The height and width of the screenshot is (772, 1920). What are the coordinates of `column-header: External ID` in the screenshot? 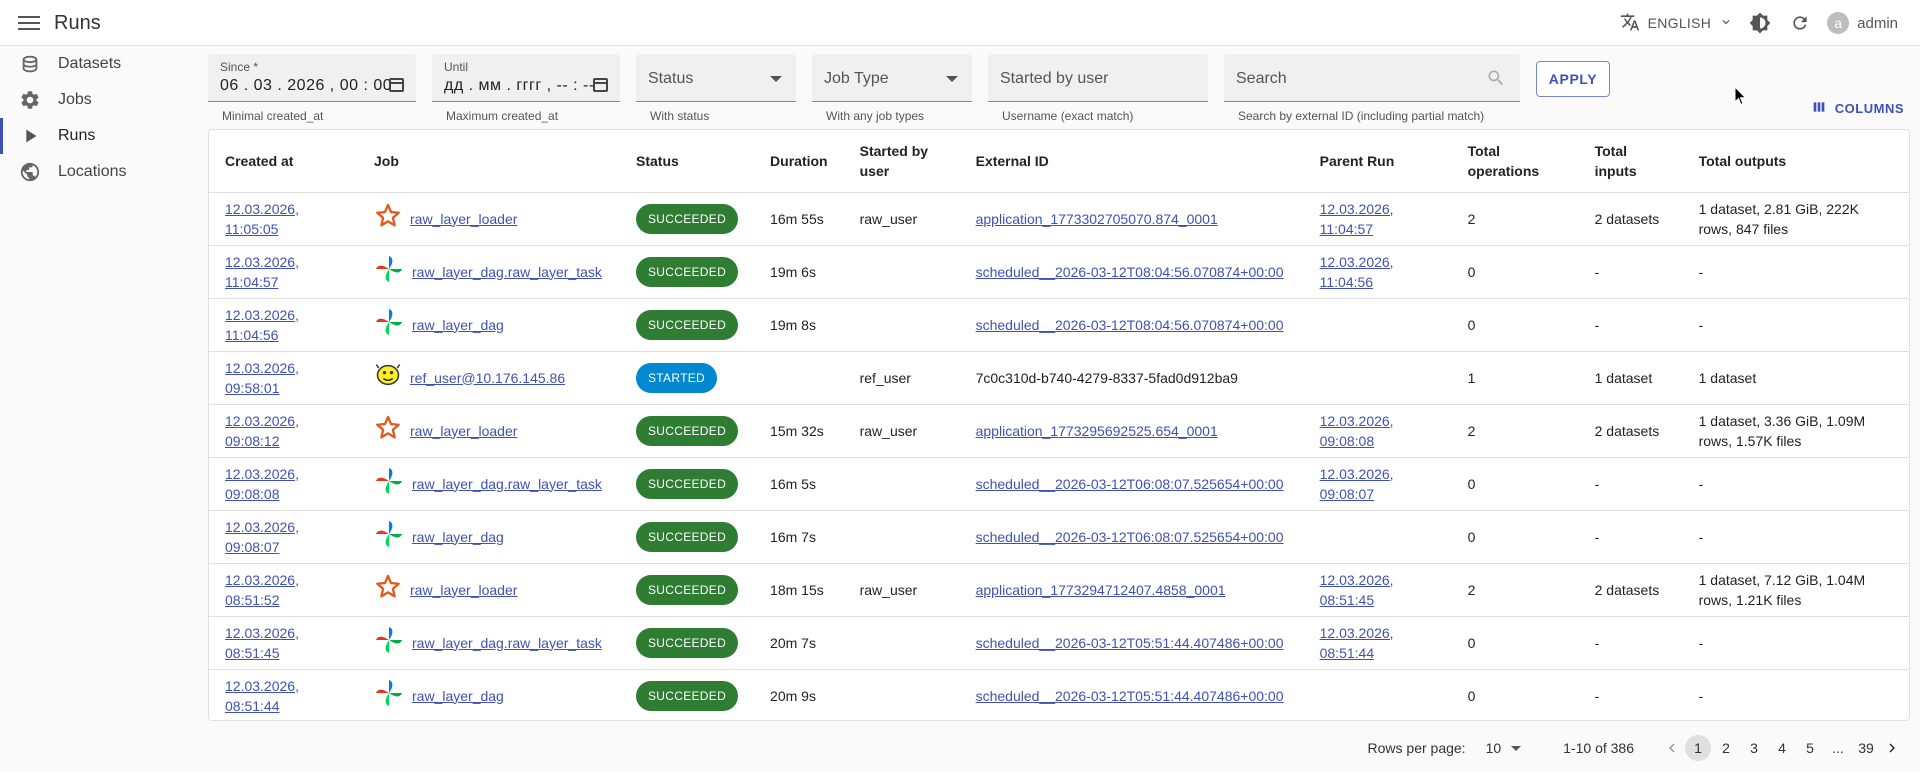 It's located at (1131, 161).